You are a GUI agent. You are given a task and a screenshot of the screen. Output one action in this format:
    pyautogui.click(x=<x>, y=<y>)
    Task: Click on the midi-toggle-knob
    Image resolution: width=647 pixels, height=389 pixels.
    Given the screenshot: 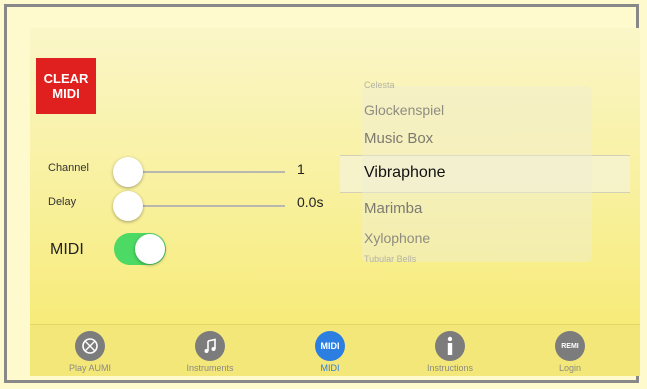 What is the action you would take?
    pyautogui.click(x=150, y=249)
    